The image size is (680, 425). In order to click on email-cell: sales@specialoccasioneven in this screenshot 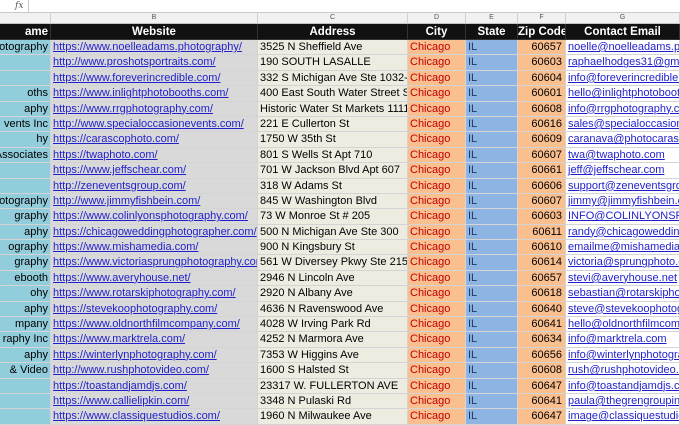, I will do `click(623, 124)`.